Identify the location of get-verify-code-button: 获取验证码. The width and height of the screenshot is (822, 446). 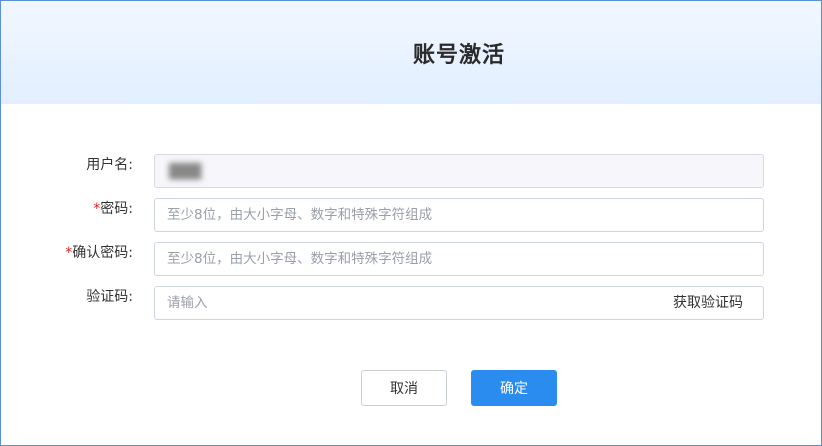
(708, 303).